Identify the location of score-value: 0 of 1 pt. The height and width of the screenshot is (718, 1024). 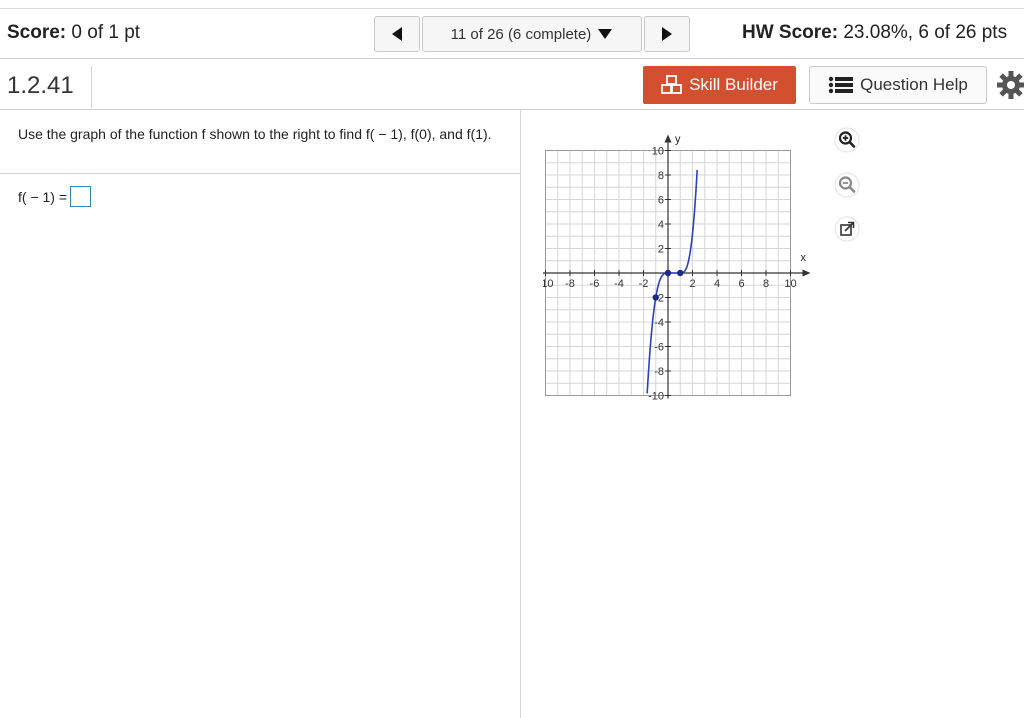
(106, 32).